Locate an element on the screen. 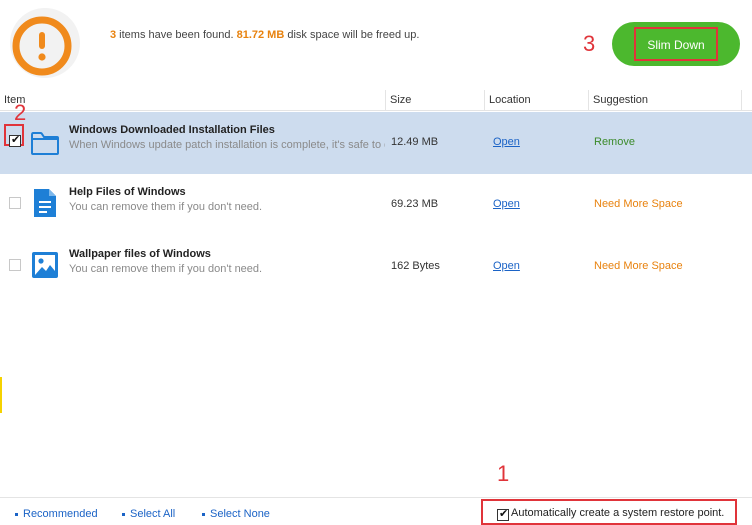 The image size is (752, 525). restore-point-checkbox: ✔ is located at coordinates (503, 514).